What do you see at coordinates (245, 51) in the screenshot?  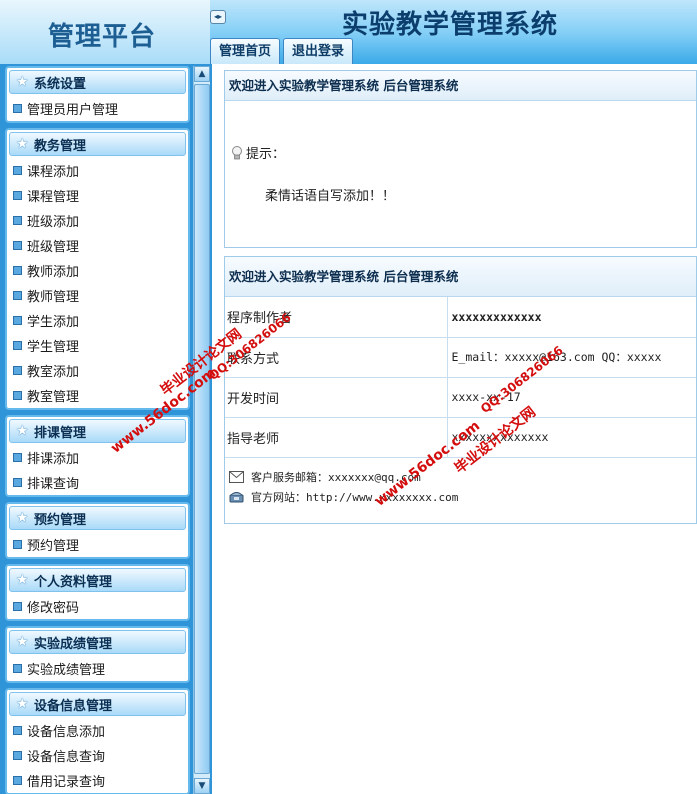 I see `tab-admin-home: 管理首页` at bounding box center [245, 51].